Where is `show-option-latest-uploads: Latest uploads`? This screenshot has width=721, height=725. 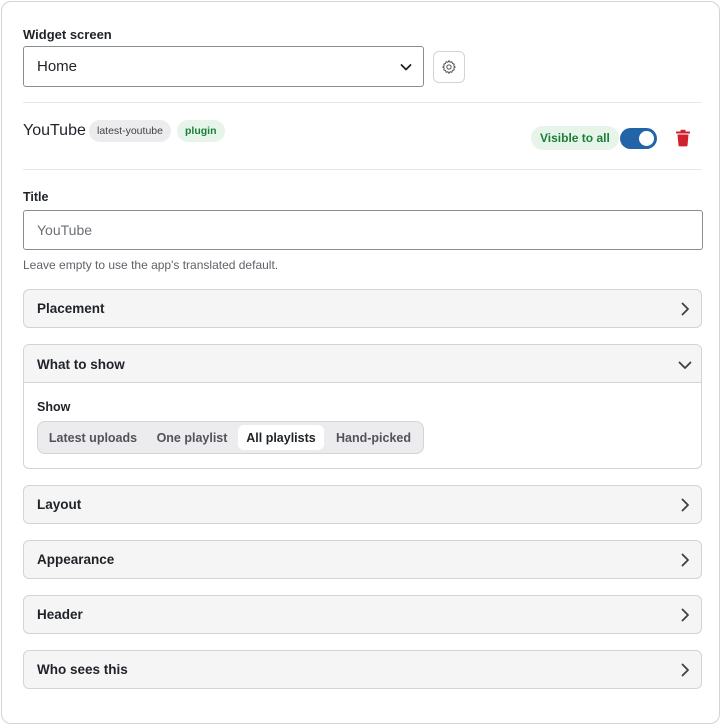 show-option-latest-uploads: Latest uploads is located at coordinates (93, 437).